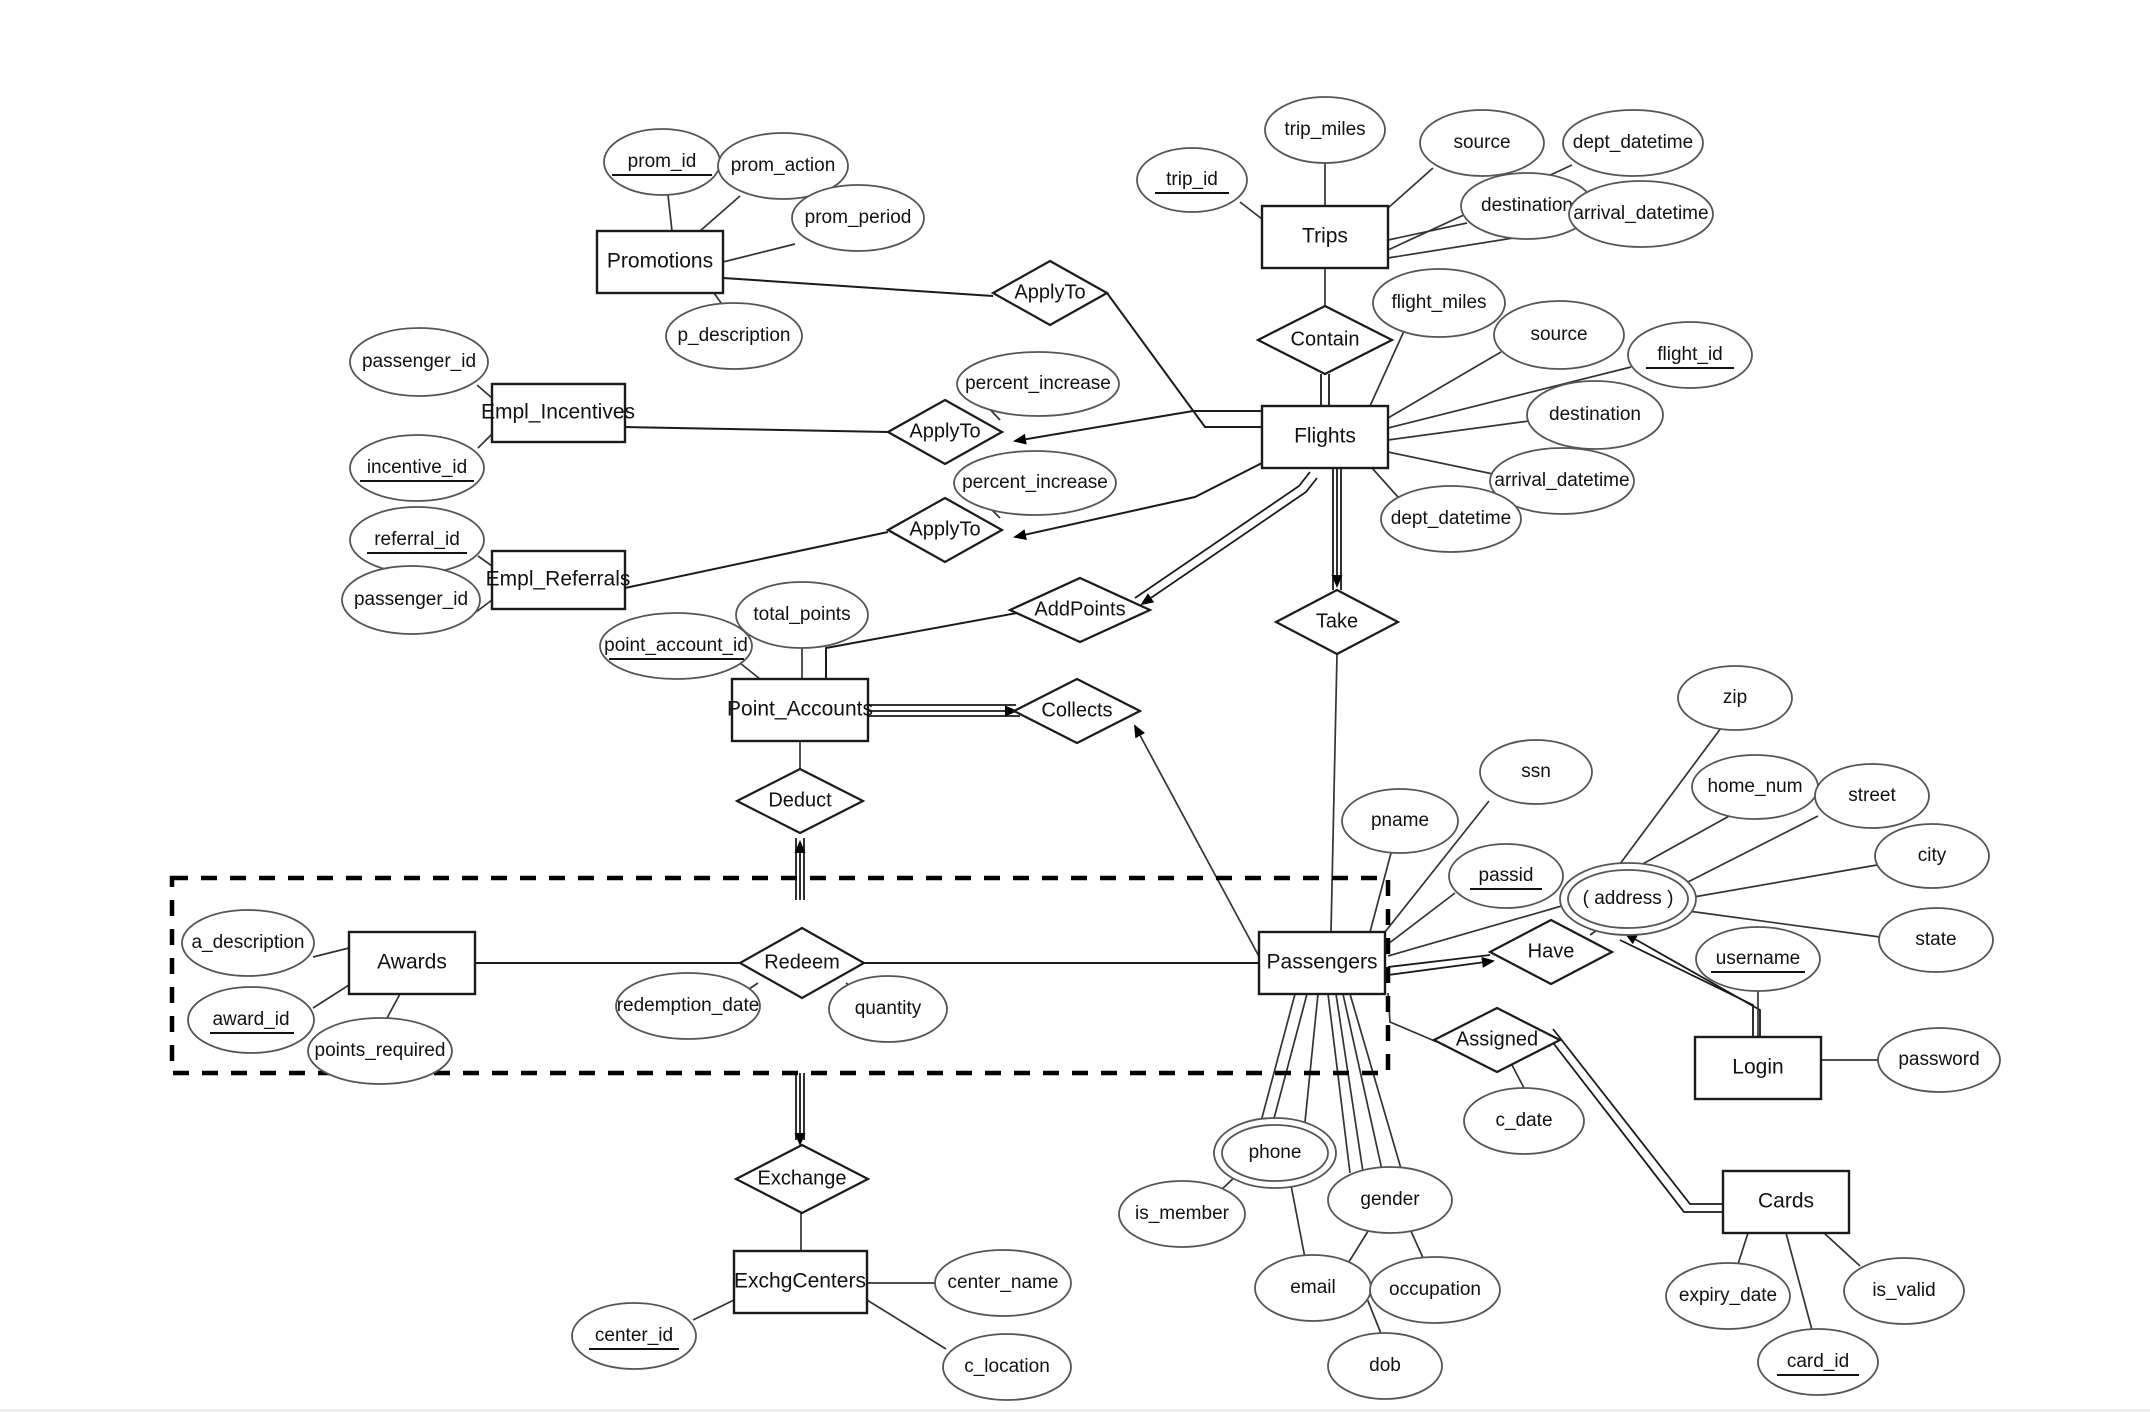  What do you see at coordinates (1755, 787) in the screenshot?
I see `attribute-home-num: home_num` at bounding box center [1755, 787].